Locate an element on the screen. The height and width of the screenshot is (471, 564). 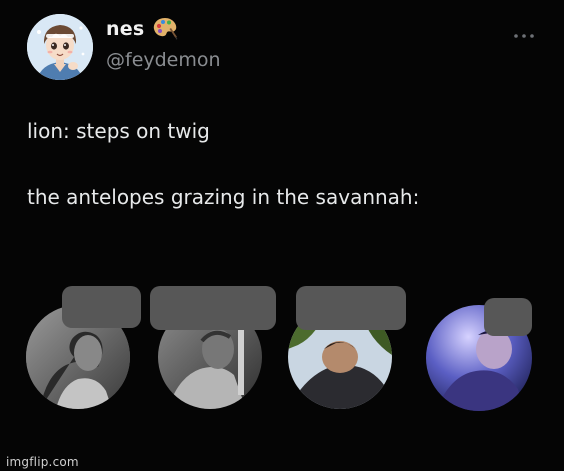
avatar is located at coordinates (60, 47).